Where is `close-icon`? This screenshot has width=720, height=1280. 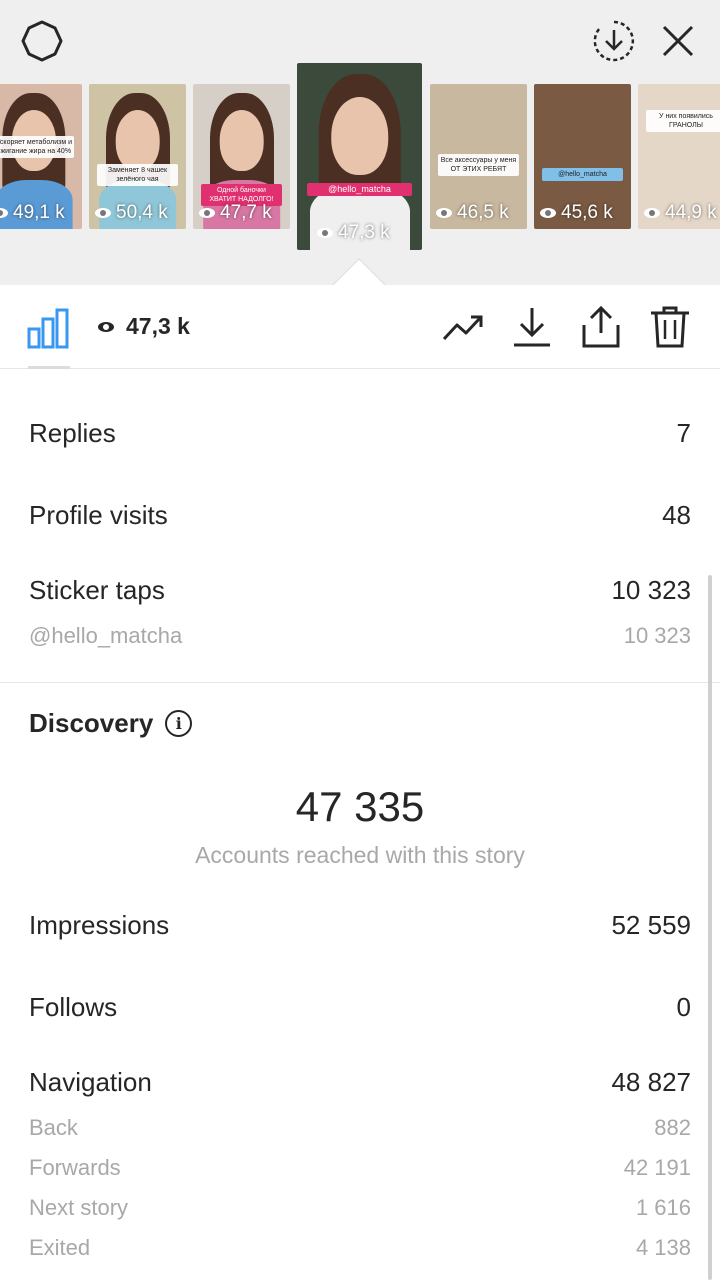
close-icon is located at coordinates (678, 41).